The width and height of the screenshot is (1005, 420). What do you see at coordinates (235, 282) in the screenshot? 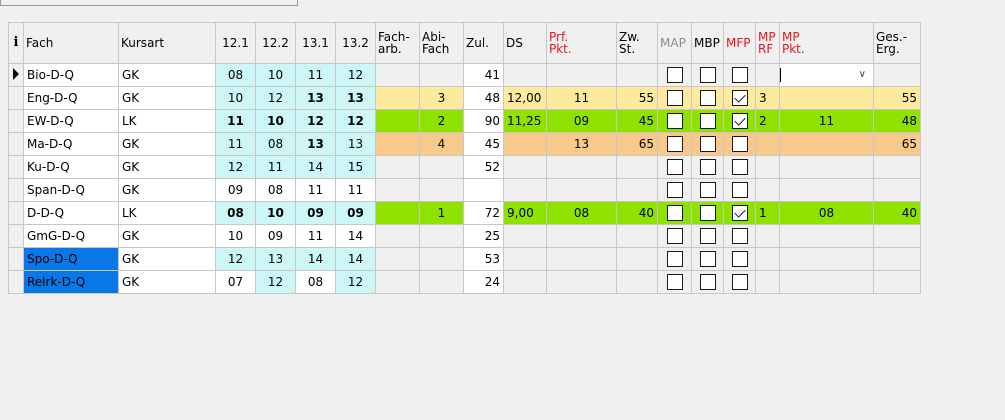
I see `cell-s121: 07` at bounding box center [235, 282].